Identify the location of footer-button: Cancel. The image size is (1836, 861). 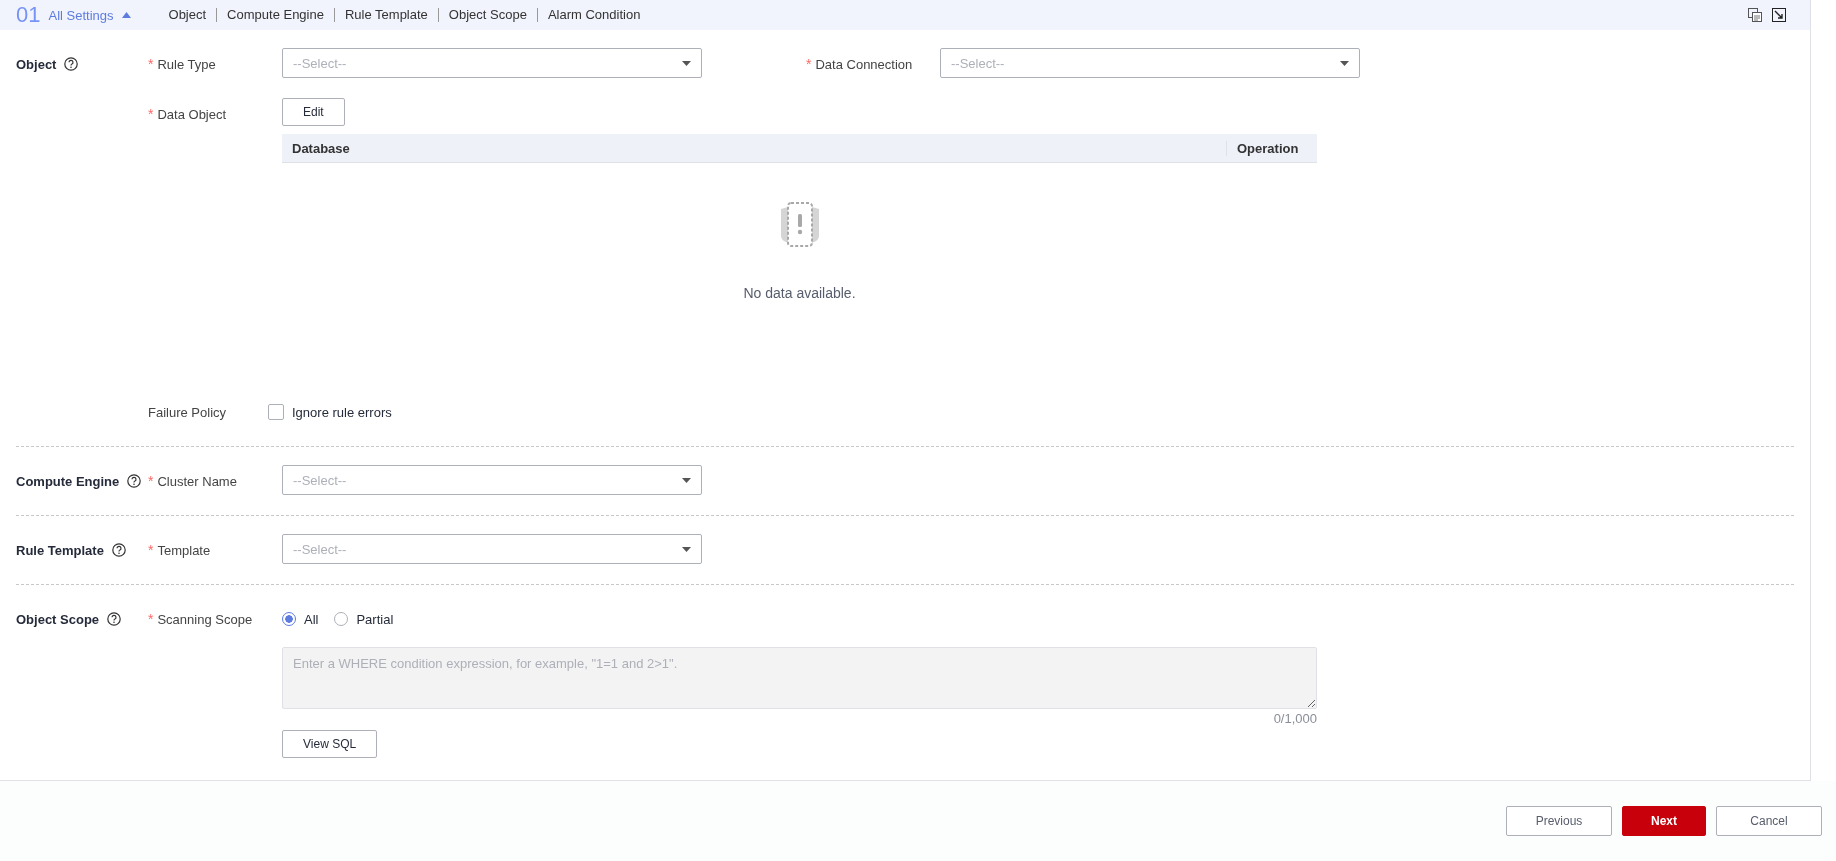
(1769, 821).